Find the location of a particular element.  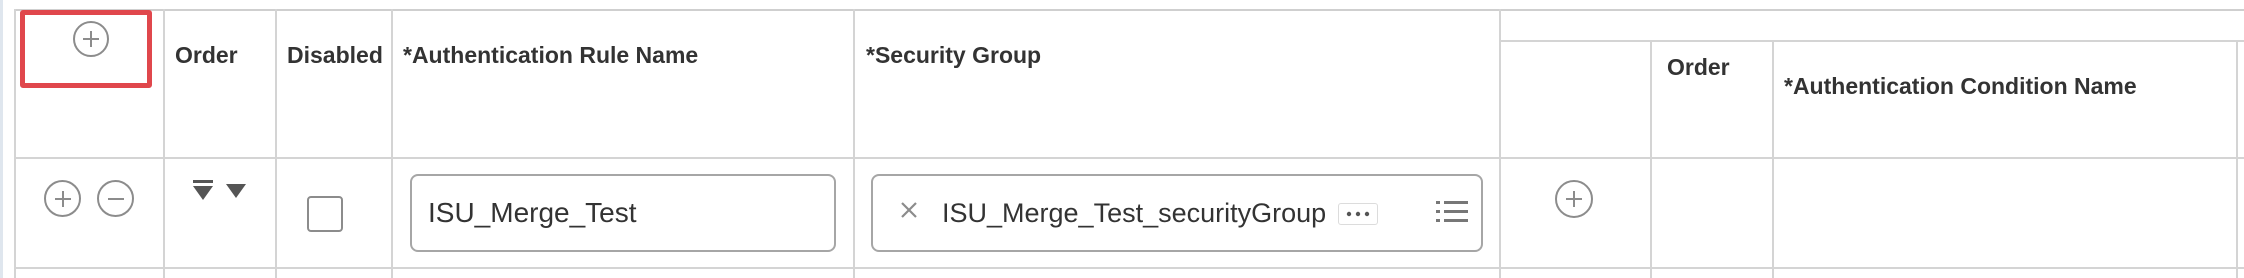

rule-name-value: ISU_Merge_Test is located at coordinates (532, 212).